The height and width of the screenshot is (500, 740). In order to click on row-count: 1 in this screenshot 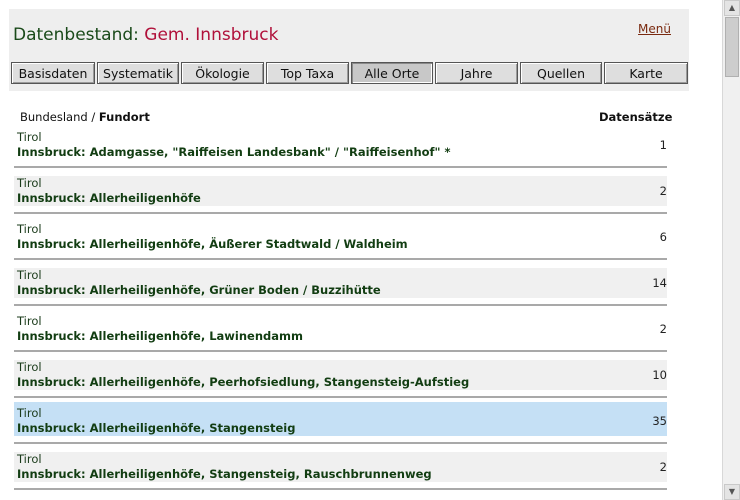, I will do `click(663, 145)`.